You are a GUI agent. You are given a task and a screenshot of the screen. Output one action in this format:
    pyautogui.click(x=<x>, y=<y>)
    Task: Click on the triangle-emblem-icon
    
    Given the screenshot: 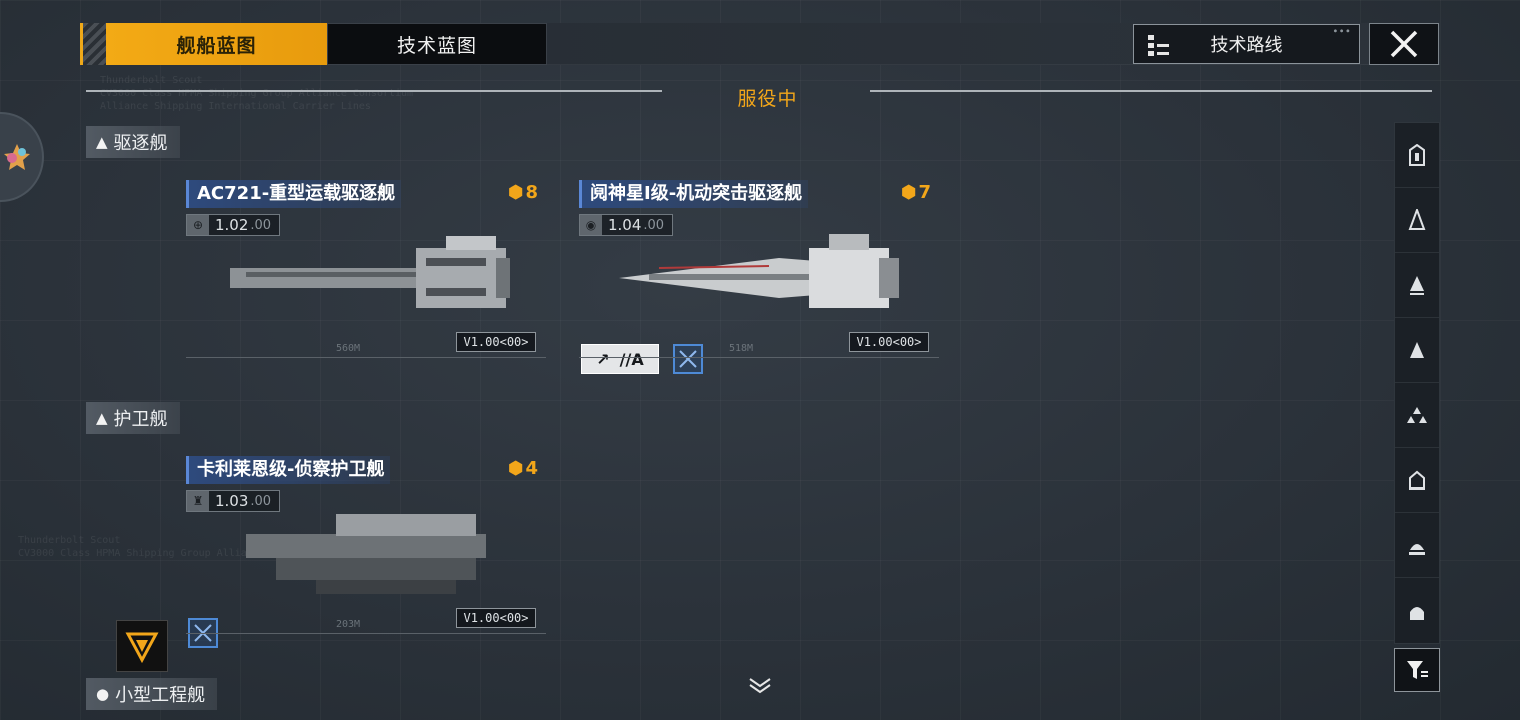 What is the action you would take?
    pyautogui.click(x=142, y=648)
    